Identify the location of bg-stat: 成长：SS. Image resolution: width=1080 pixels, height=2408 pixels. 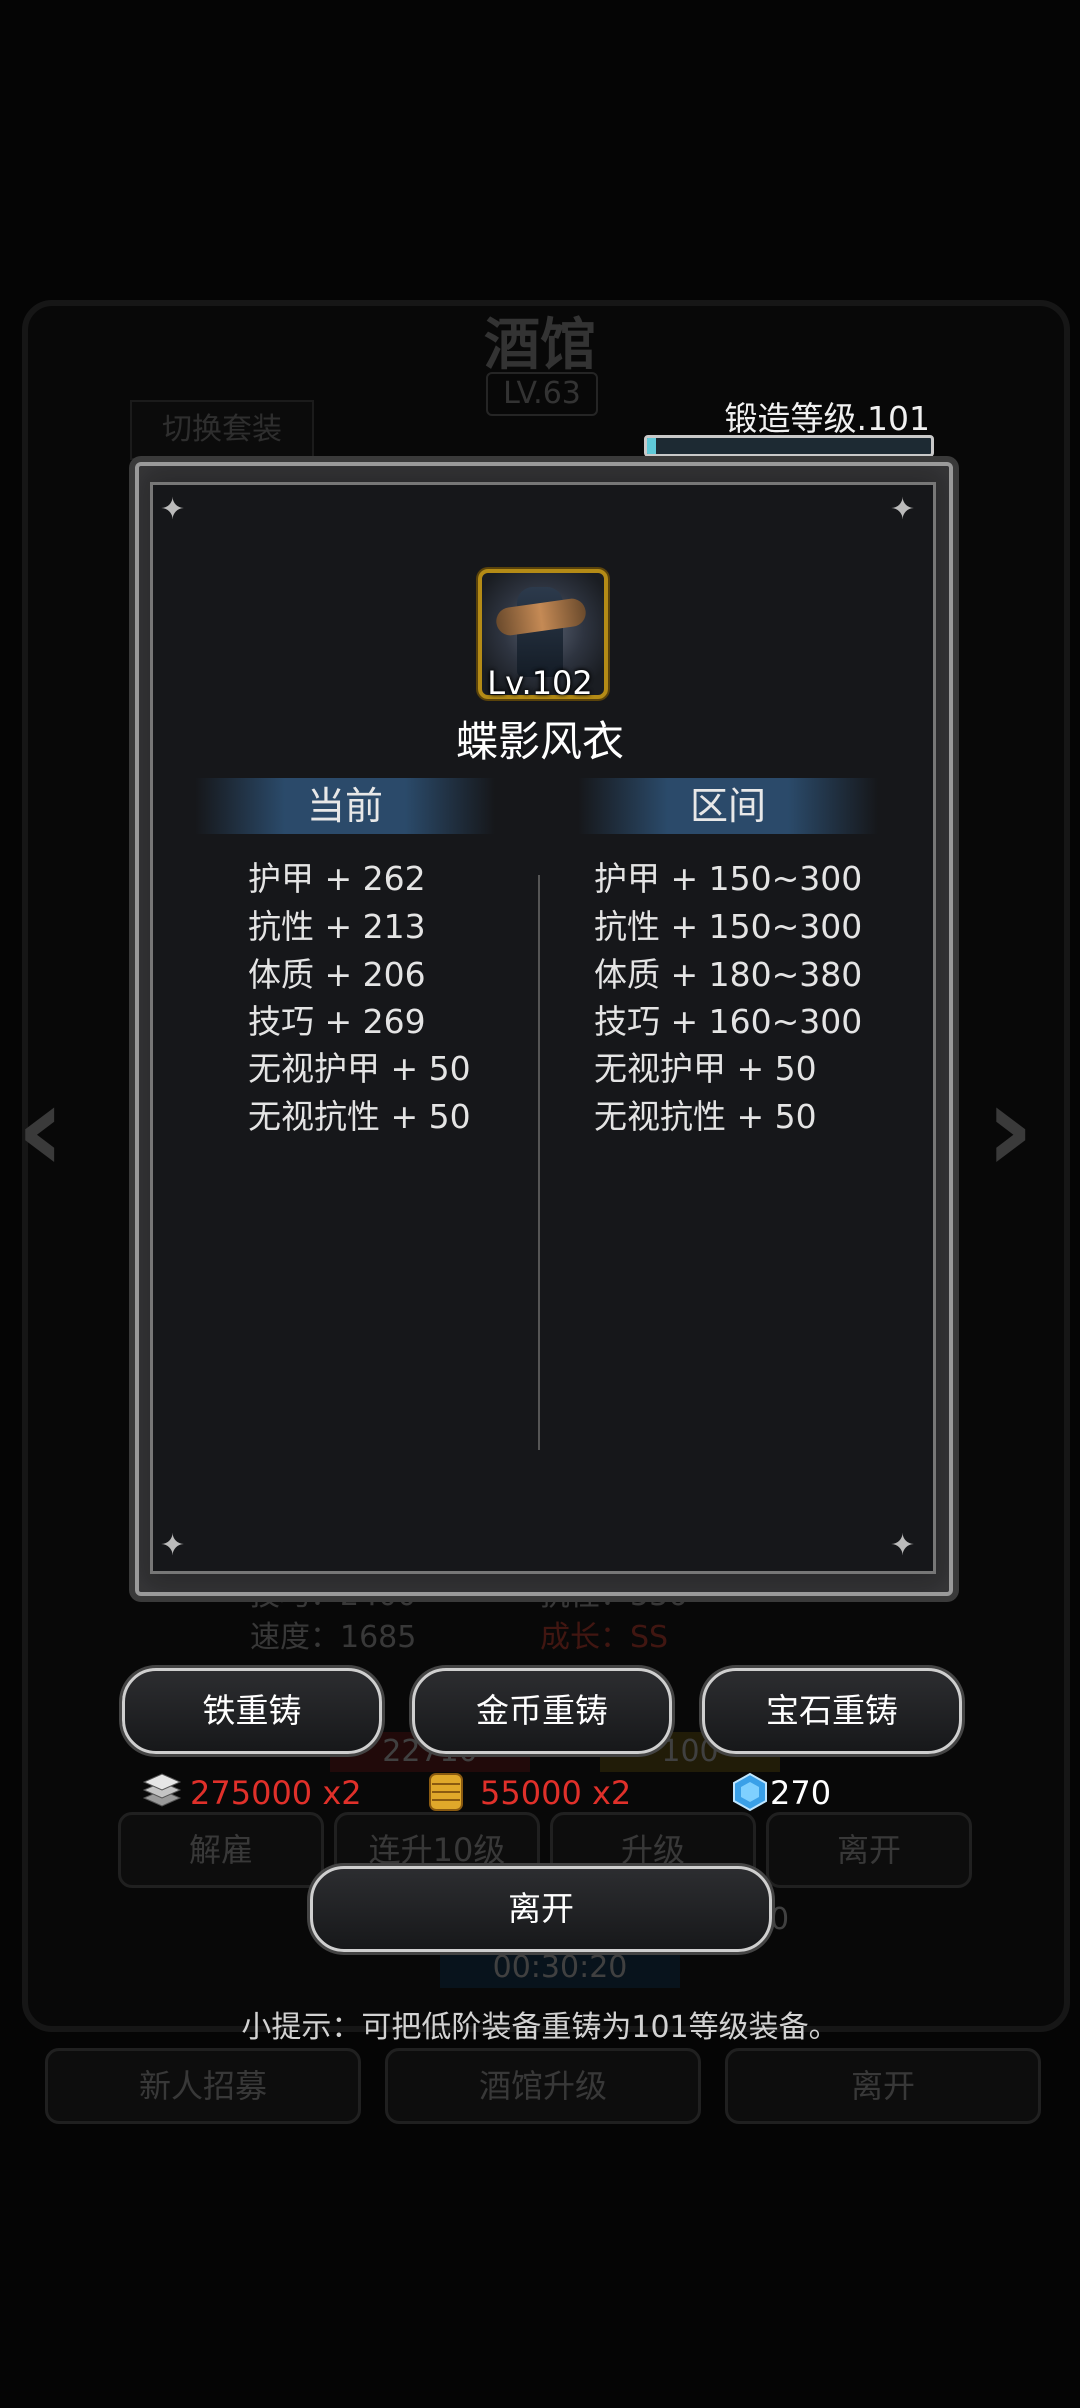
(604, 1637).